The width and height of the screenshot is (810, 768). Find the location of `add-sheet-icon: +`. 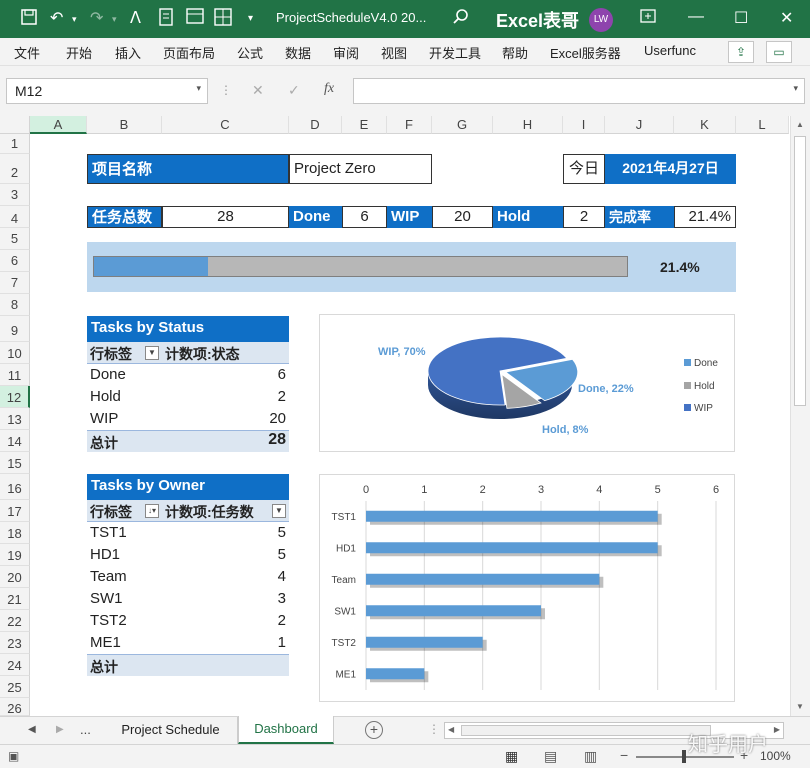

add-sheet-icon: + is located at coordinates (374, 730).